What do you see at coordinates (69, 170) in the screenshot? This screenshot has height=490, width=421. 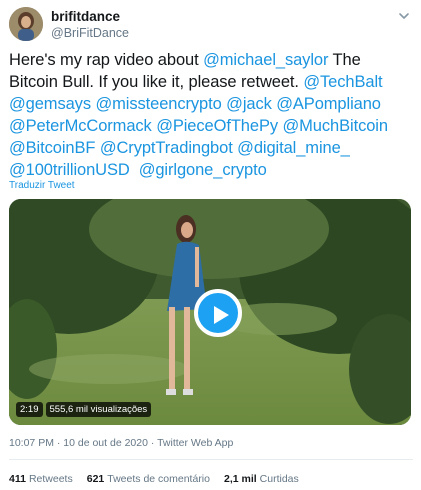 I see `mention-link: @100trillionUSD` at bounding box center [69, 170].